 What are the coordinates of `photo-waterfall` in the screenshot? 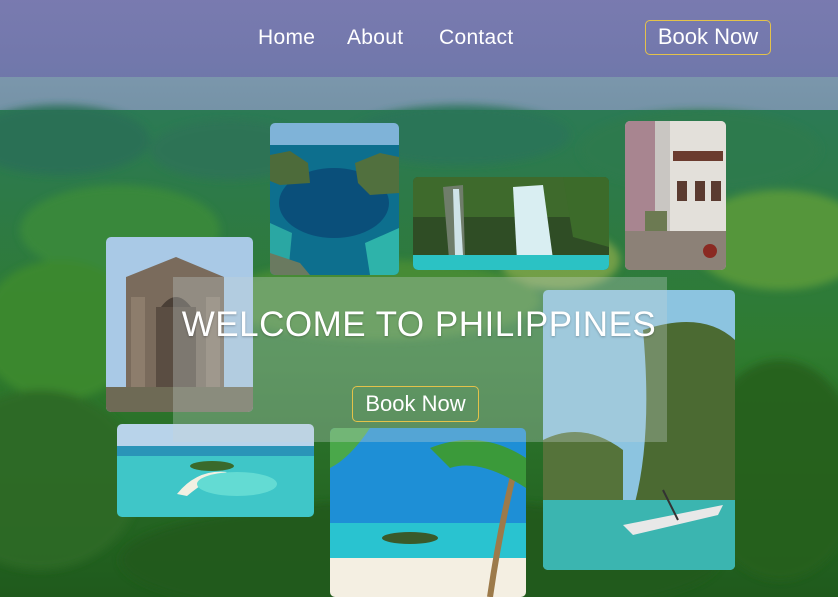 It's located at (511, 223).